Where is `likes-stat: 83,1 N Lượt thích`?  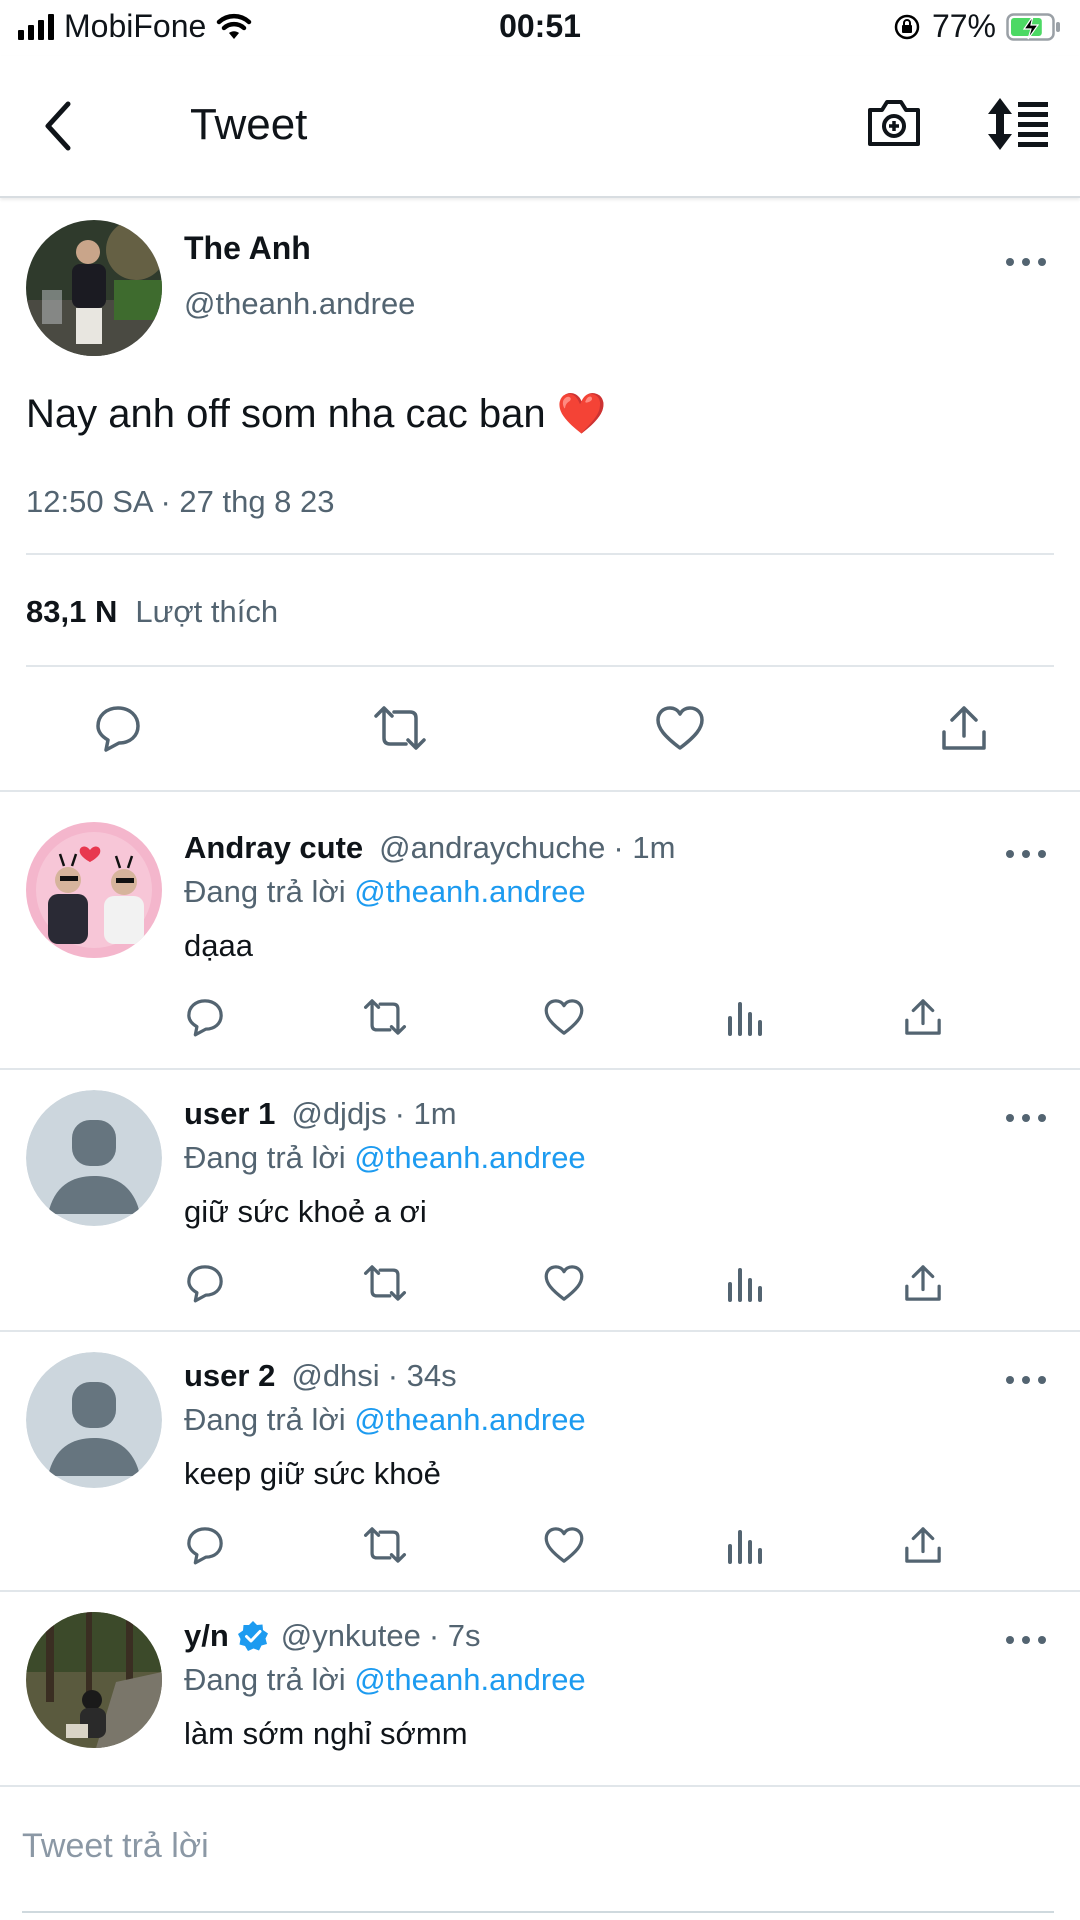 likes-stat: 83,1 N Lượt thích is located at coordinates (152, 612).